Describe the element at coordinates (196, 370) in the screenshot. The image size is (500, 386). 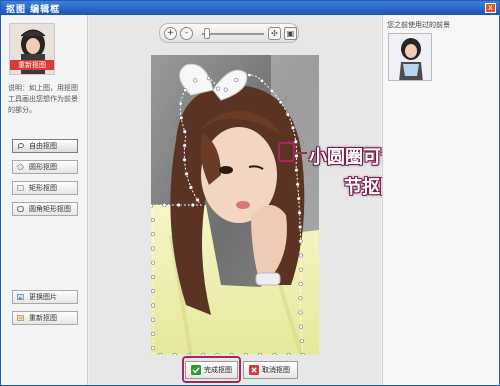
I see `checkmark-icon` at that location.